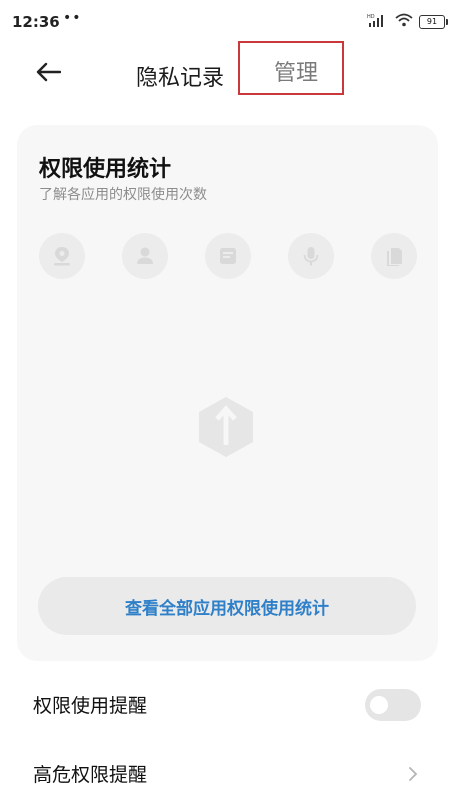 The image size is (459, 804). Describe the element at coordinates (123, 195) in the screenshot. I see `card-subtitle: 了解各应用的权限使用次数` at that location.